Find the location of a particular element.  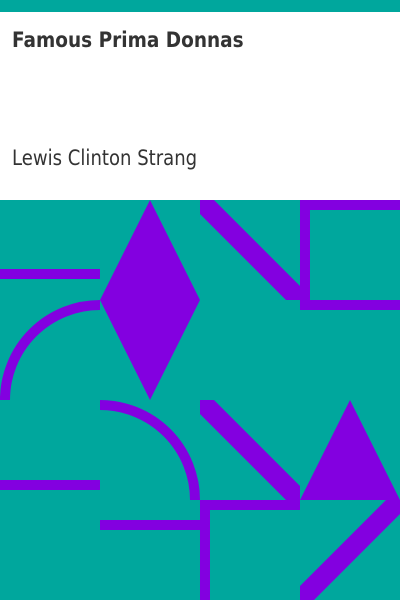

book-title: Famous Prima Donnas is located at coordinates (128, 40).